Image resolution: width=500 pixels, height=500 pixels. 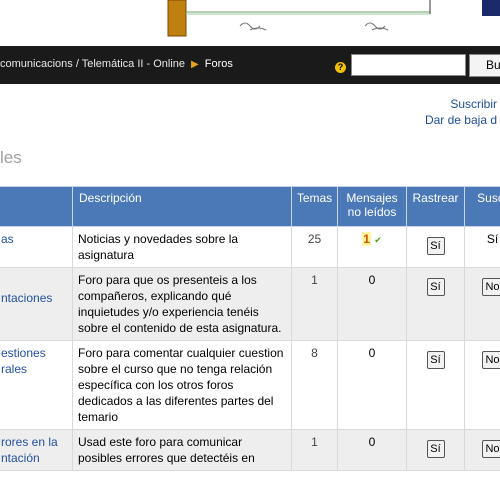 I want to click on topics-count: 8, so click(x=314, y=385).